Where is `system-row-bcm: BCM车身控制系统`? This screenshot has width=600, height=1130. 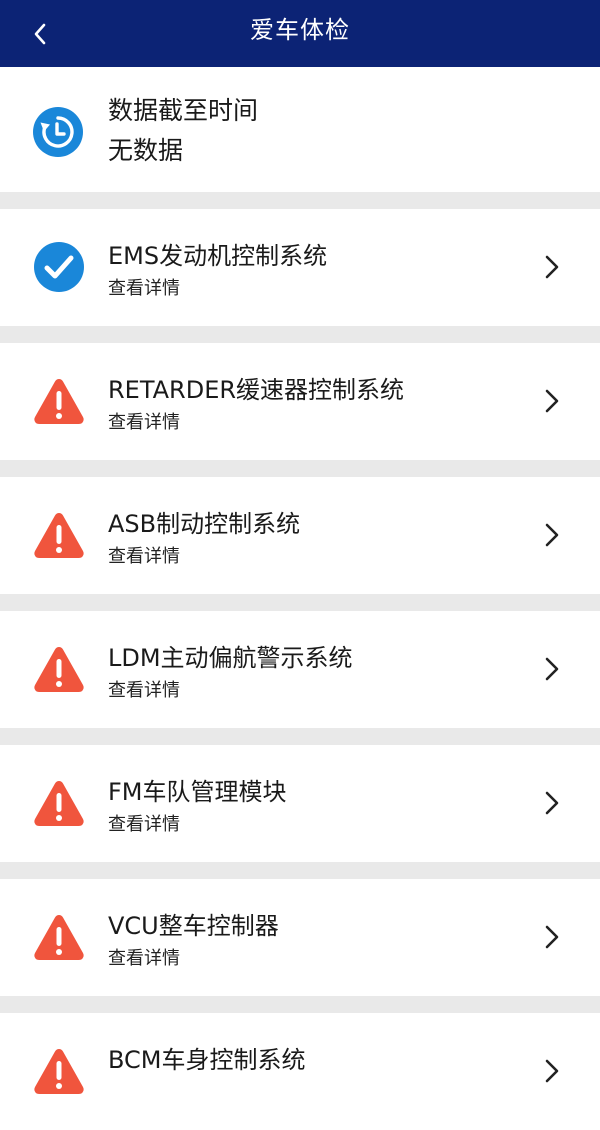 system-row-bcm: BCM车身控制系统 is located at coordinates (300, 1071).